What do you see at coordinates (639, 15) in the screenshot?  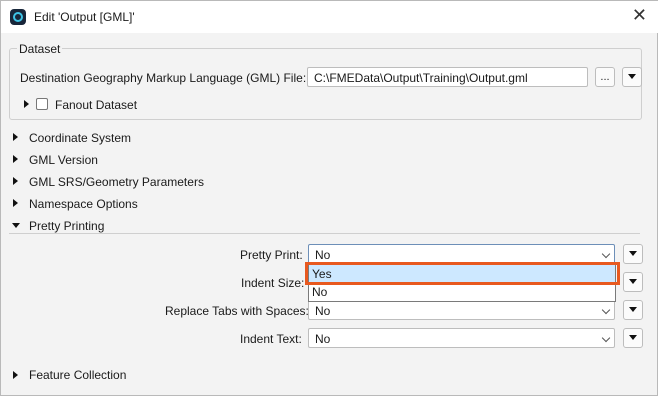 I see `close-icon: ✕` at bounding box center [639, 15].